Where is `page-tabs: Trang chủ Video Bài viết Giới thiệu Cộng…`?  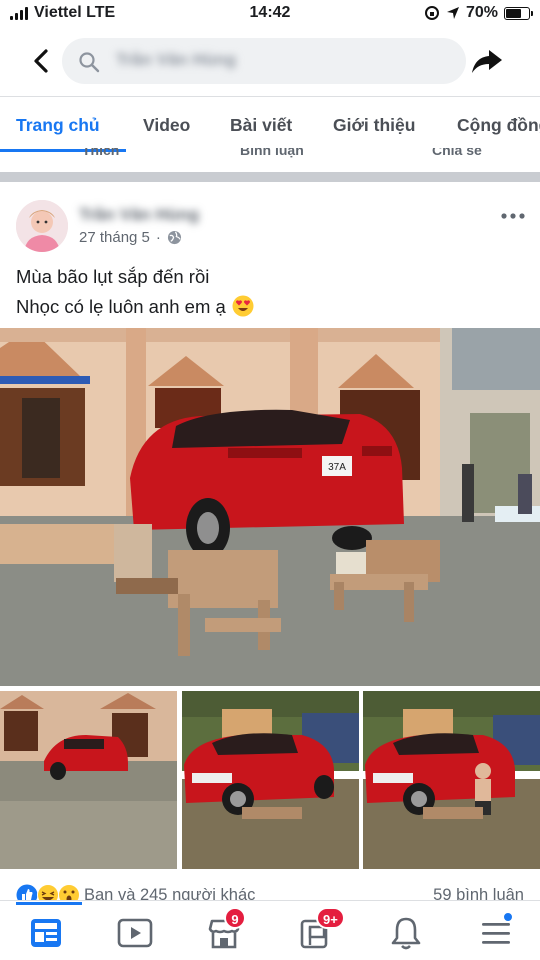 page-tabs: Trang chủ Video Bài viết Giới thiệu Cộng… is located at coordinates (270, 124).